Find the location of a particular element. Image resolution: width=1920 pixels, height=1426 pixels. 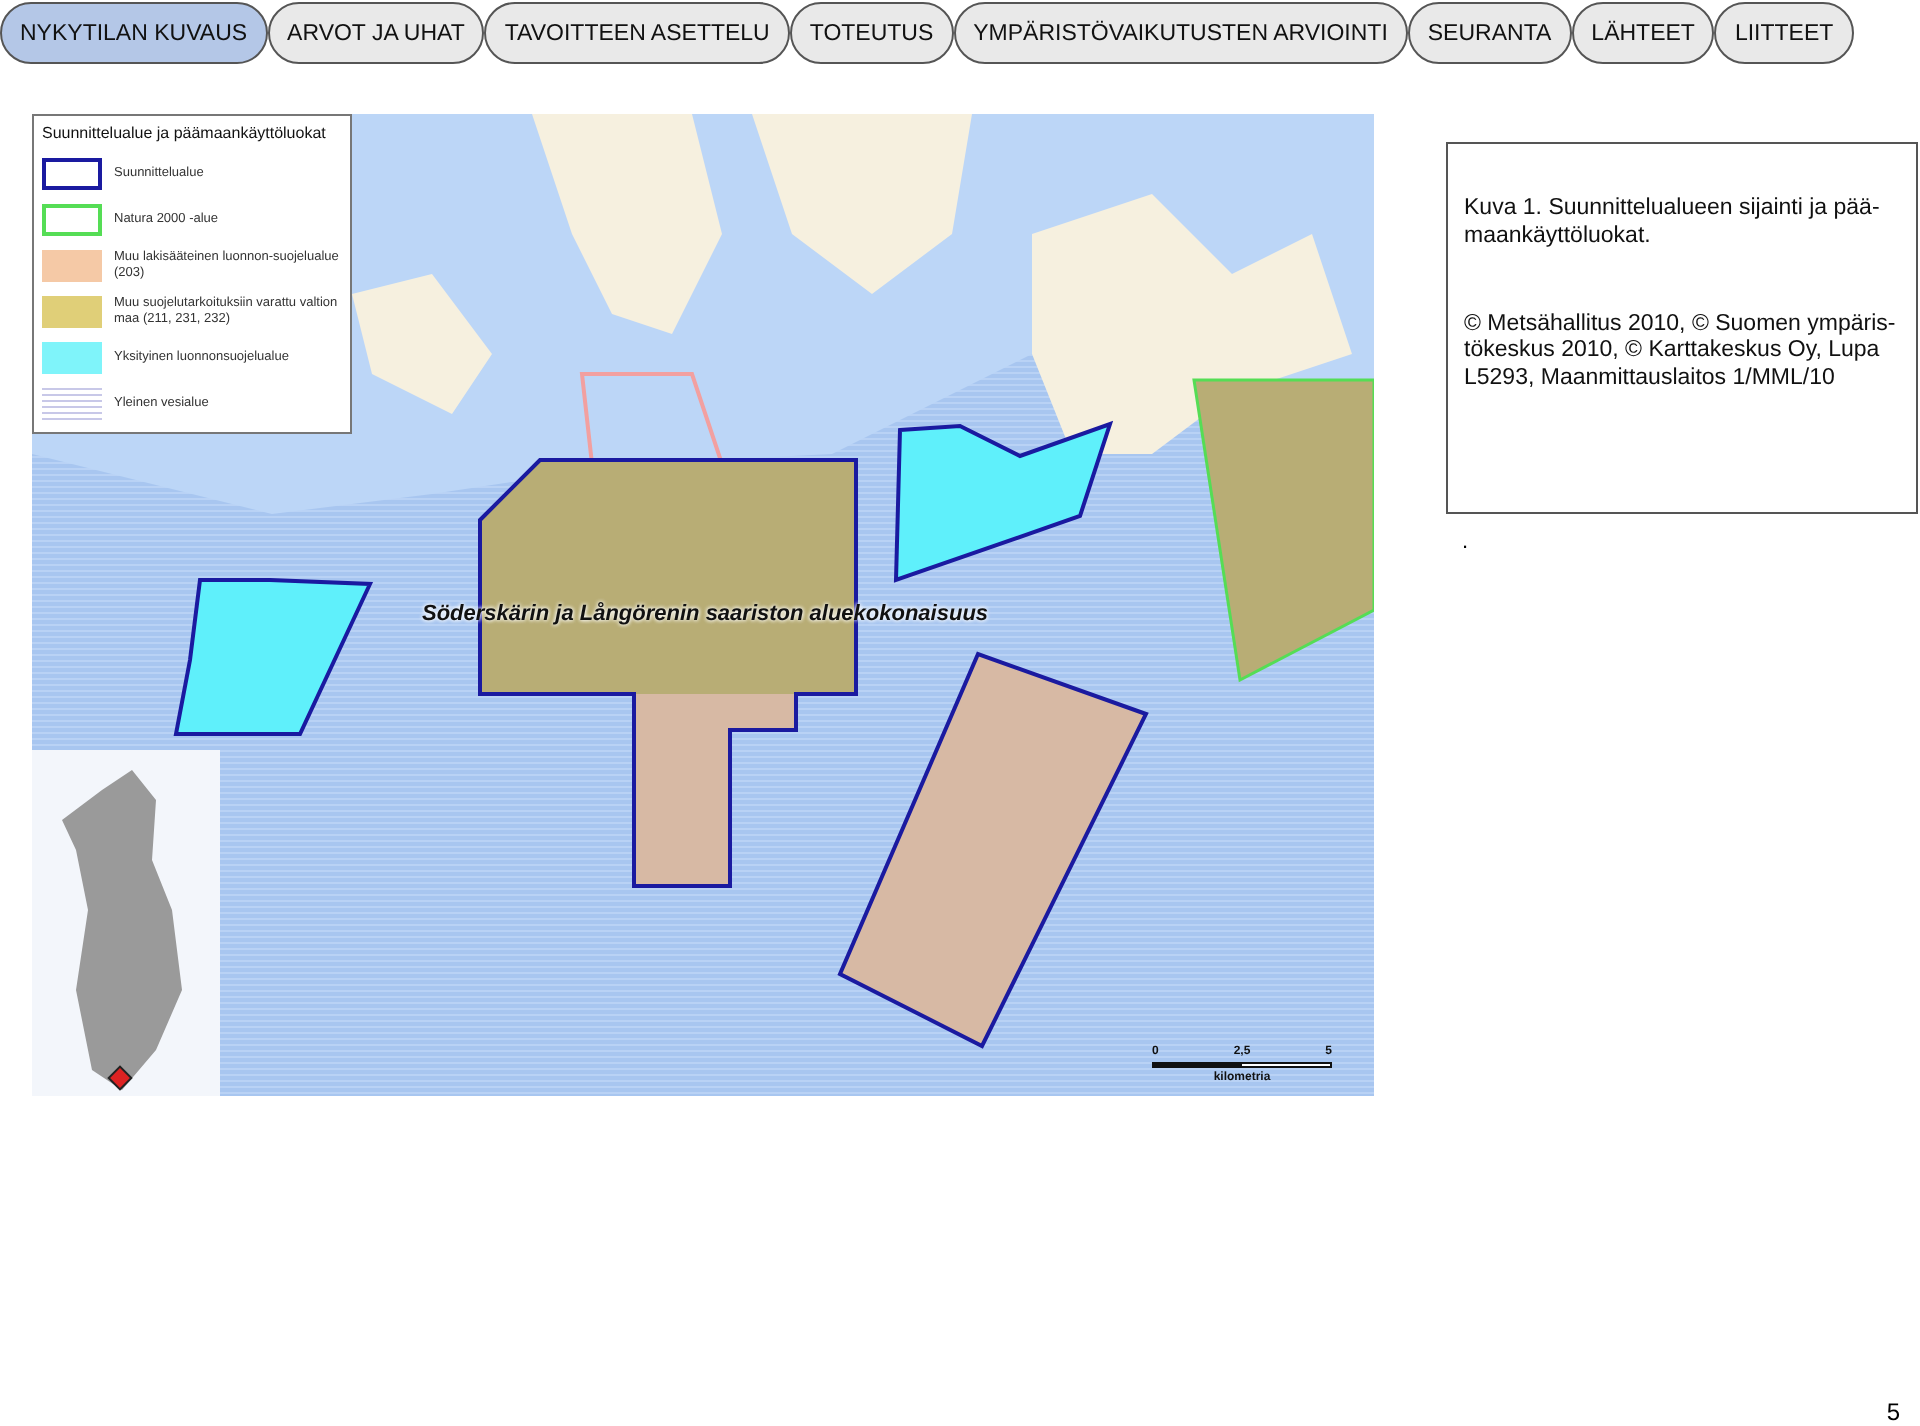

caption-title: Kuva 1. Suunnittelualueen sijainti ja pää-maankäyttöluokat. is located at coordinates (1673, 224).